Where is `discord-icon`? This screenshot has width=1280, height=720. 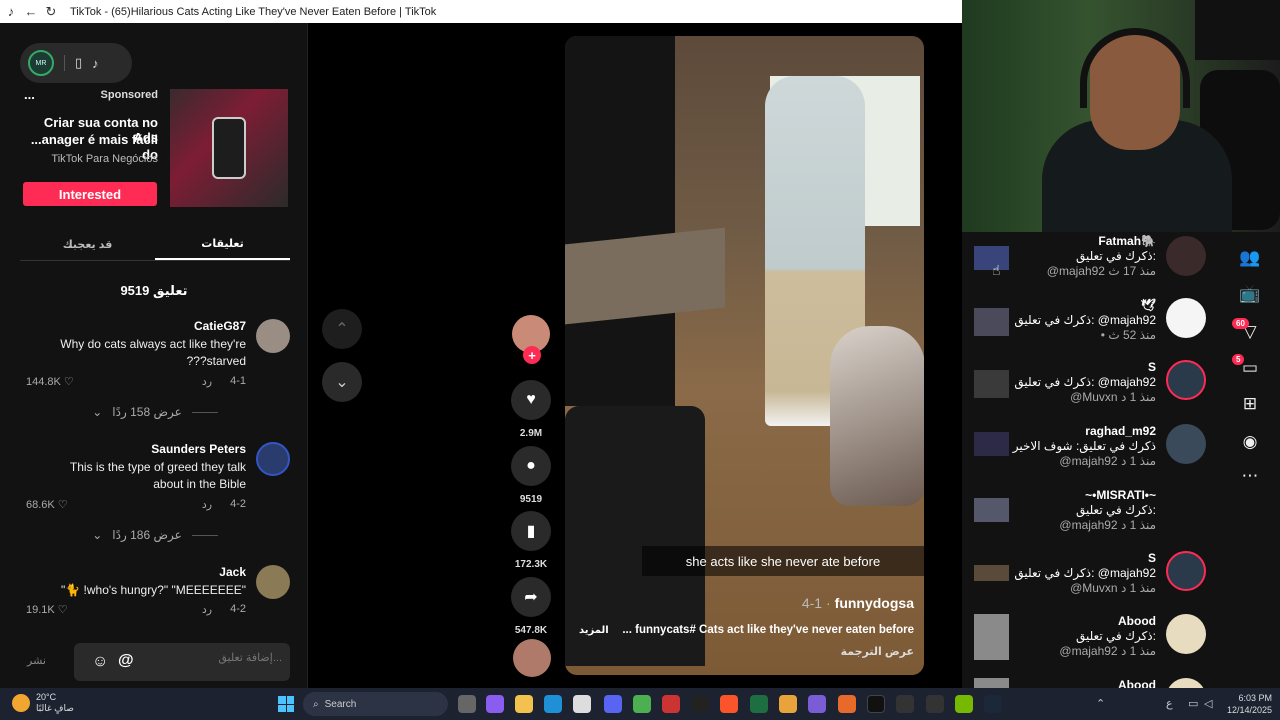 discord-icon is located at coordinates (613, 704).